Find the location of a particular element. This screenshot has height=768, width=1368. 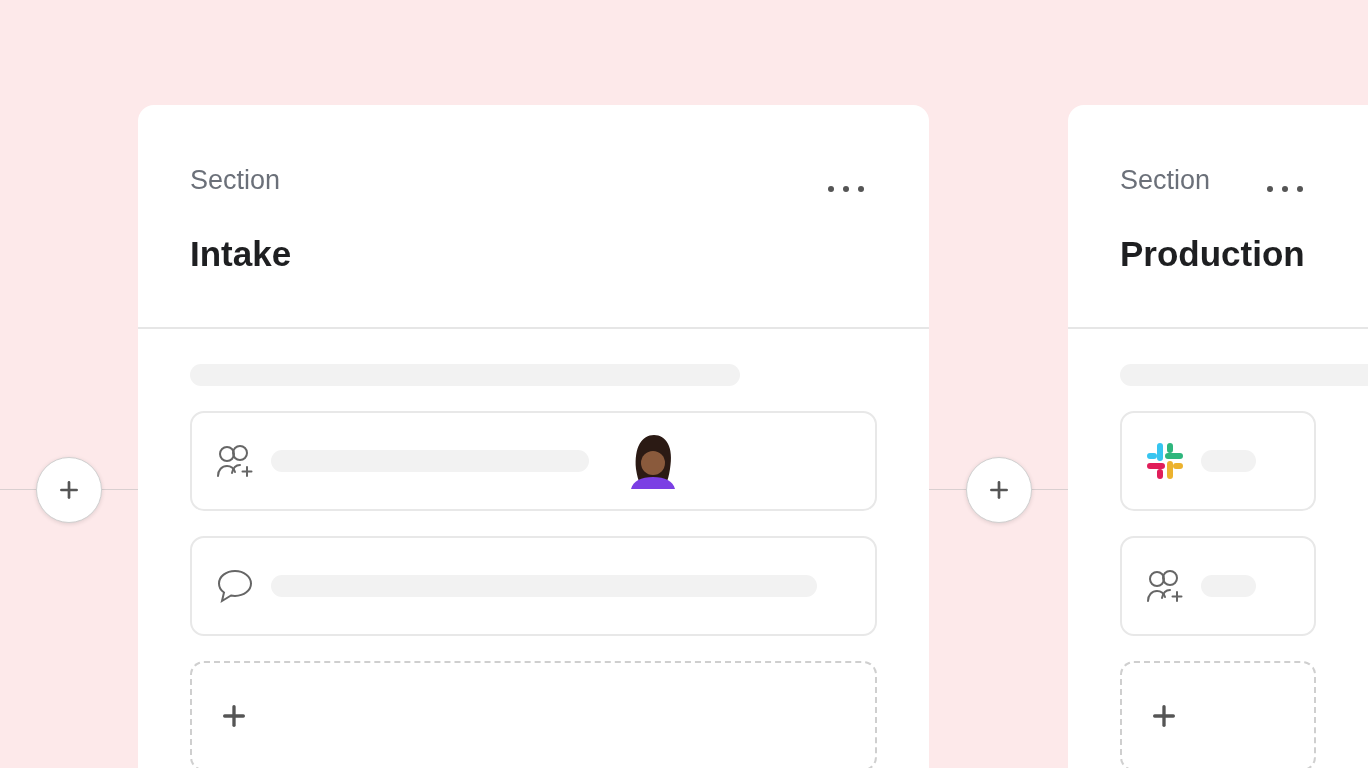

section-title: Production is located at coordinates (1212, 254).